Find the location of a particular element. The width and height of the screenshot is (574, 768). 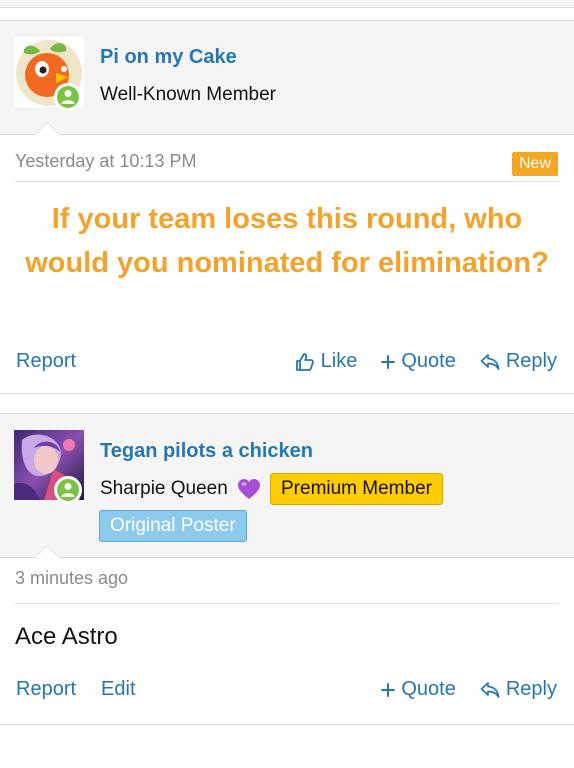

post-actions-left: Report Edit is located at coordinates (76, 689).